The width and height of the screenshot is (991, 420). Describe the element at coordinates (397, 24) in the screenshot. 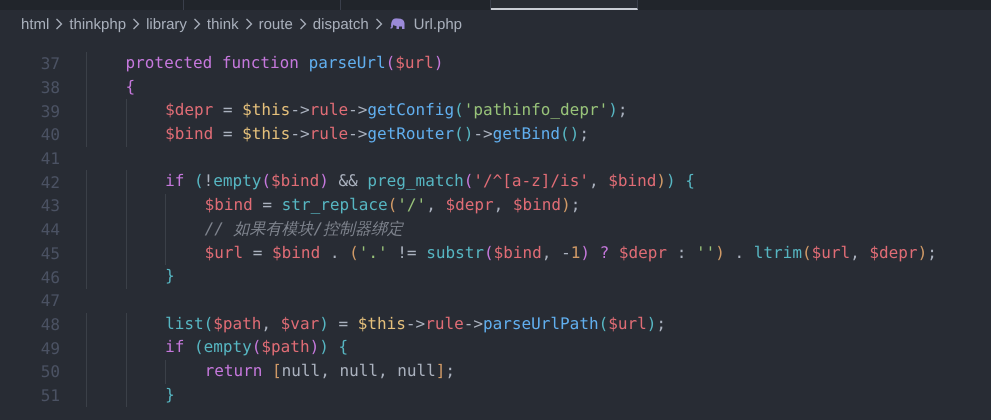

I see `elephant-icon` at that location.